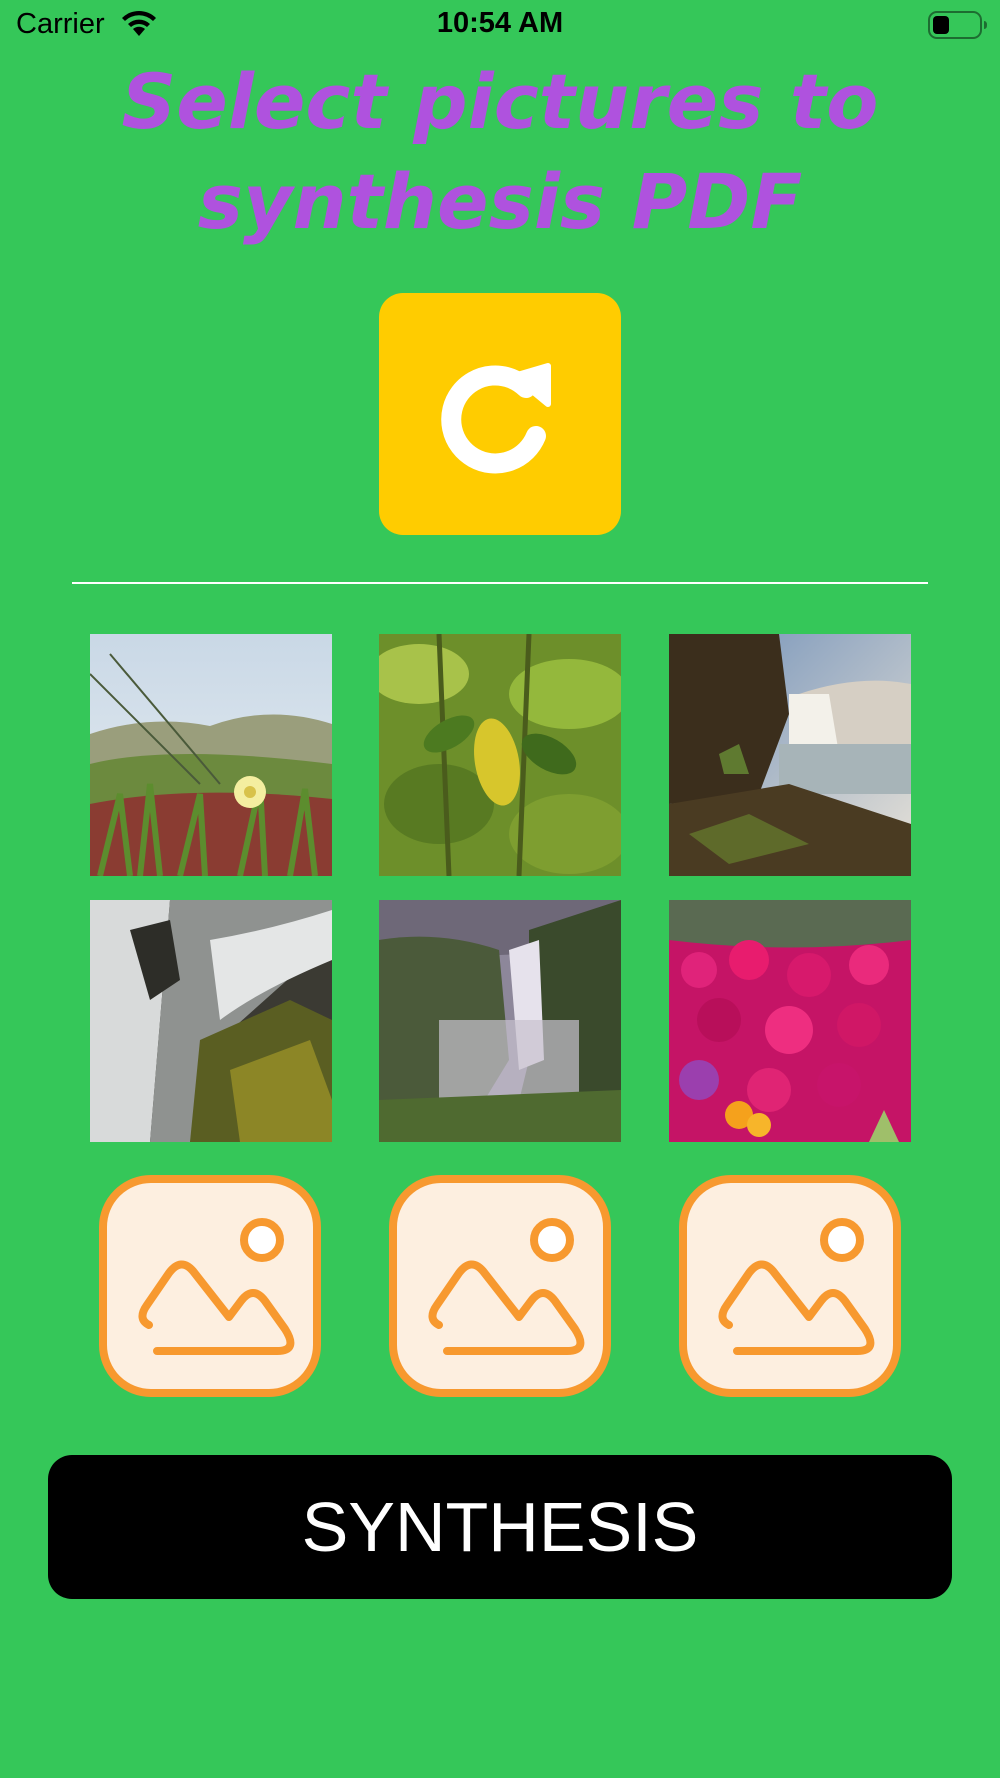  I want to click on title-line-1: Select pictures to, so click(500, 101).